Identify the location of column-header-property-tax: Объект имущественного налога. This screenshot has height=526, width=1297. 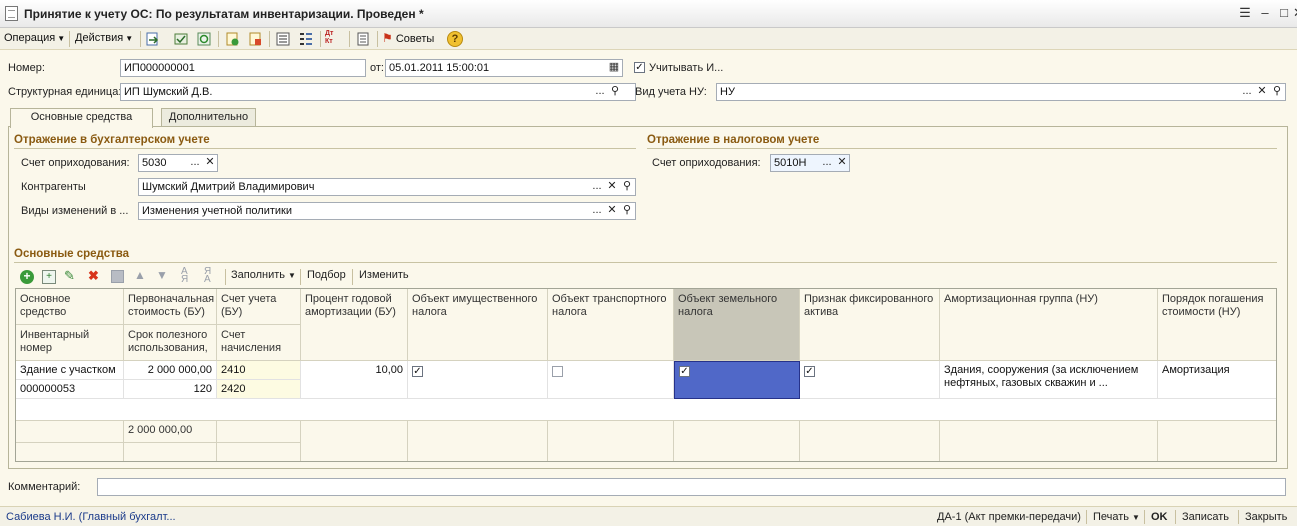
(478, 325).